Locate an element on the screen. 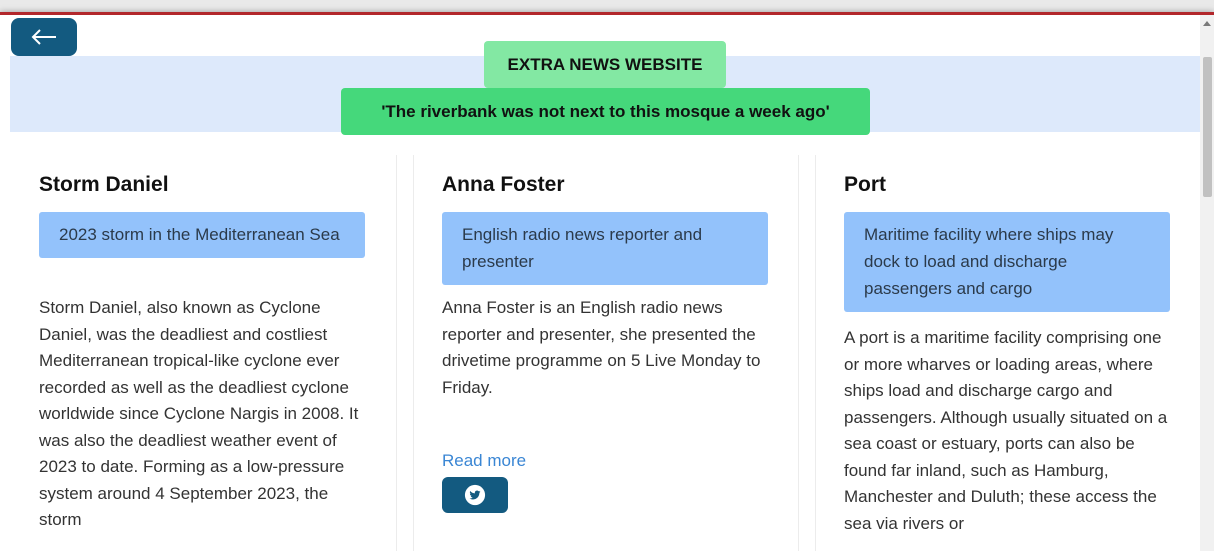 The width and height of the screenshot is (1214, 551). site-title: EXTRA NEWS WEBSITE is located at coordinates (605, 64).